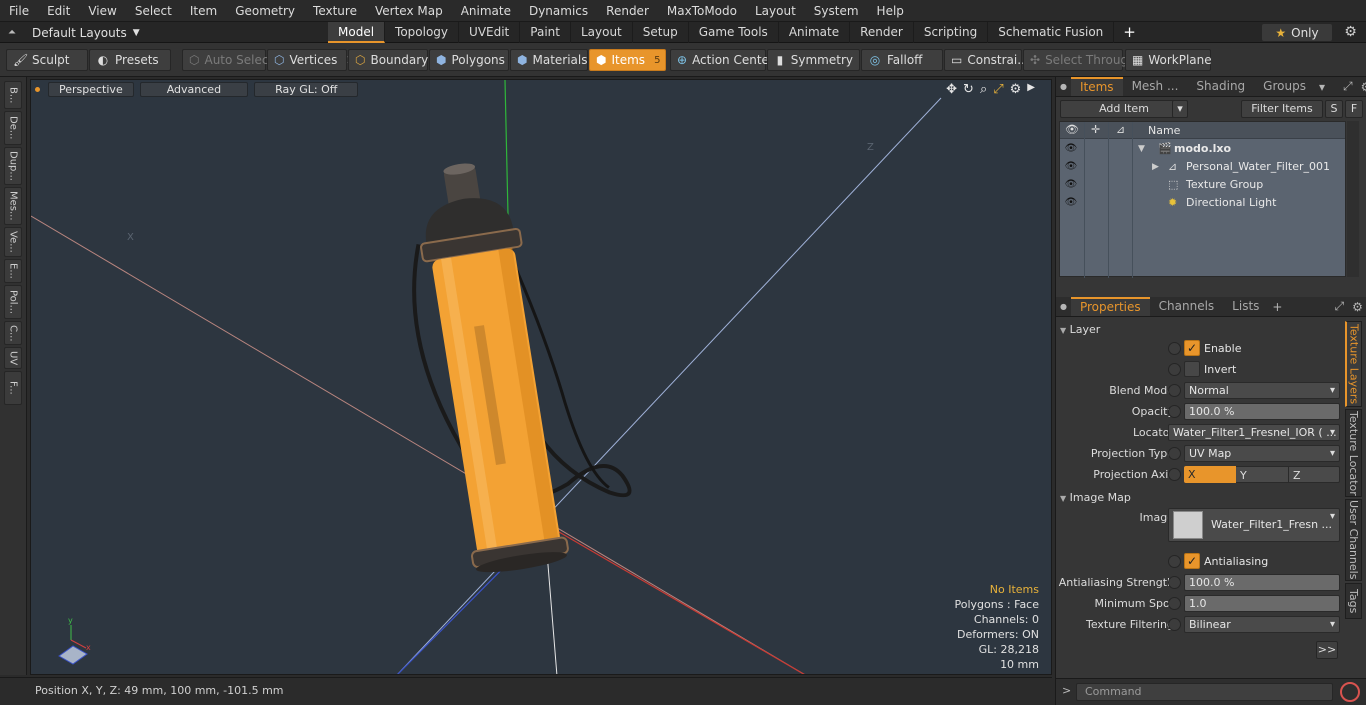 The image size is (1366, 705). Describe the element at coordinates (1322, 87) in the screenshot. I see `chevron-down-icon: ▾` at that location.